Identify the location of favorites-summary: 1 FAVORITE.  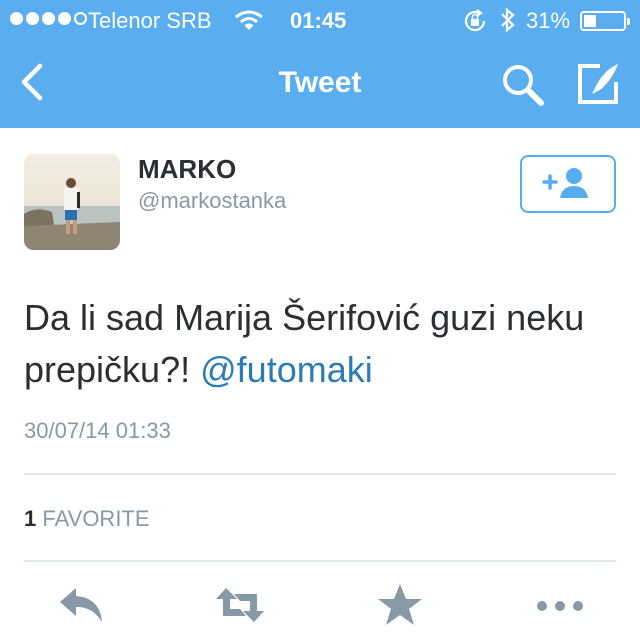
(87, 519).